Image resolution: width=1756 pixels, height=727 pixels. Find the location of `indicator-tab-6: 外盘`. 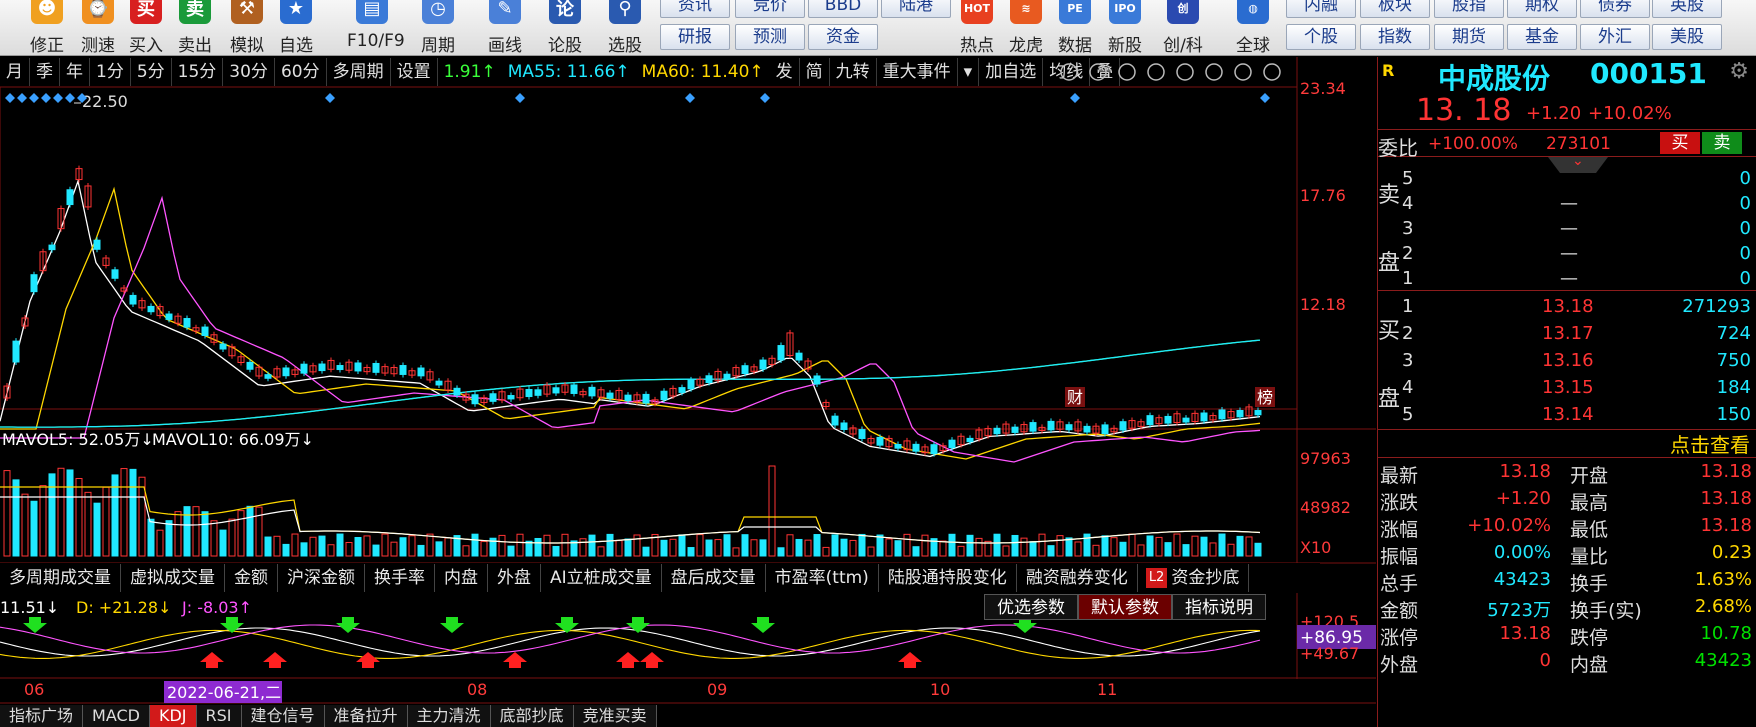

indicator-tab-6: 外盘 is located at coordinates (514, 578).